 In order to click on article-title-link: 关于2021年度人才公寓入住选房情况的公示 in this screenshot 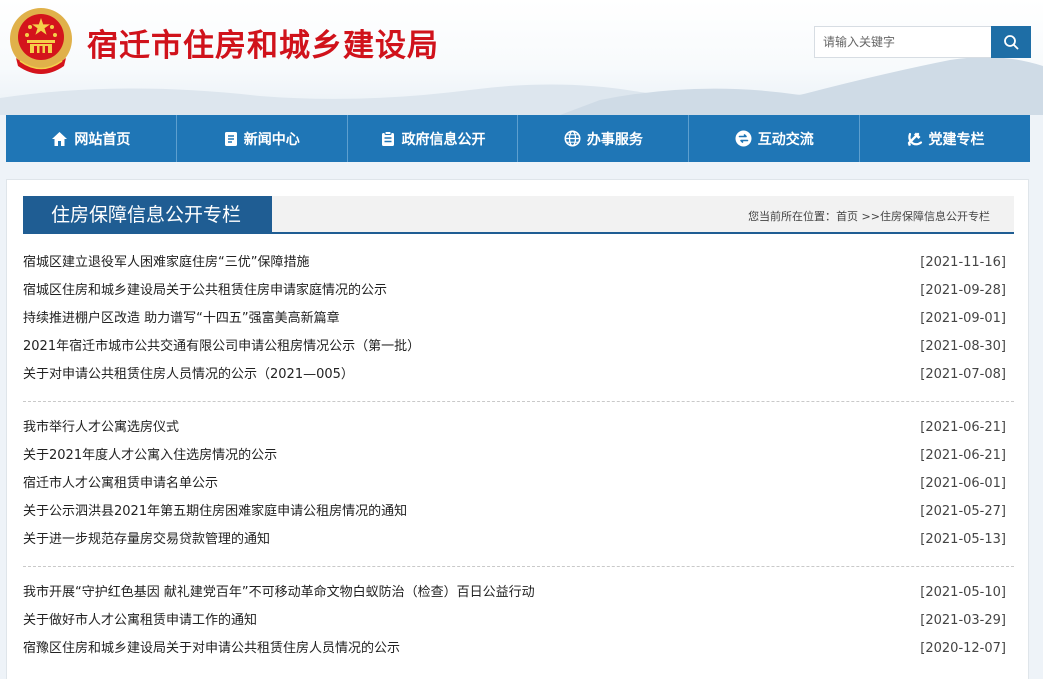, I will do `click(150, 456)`.